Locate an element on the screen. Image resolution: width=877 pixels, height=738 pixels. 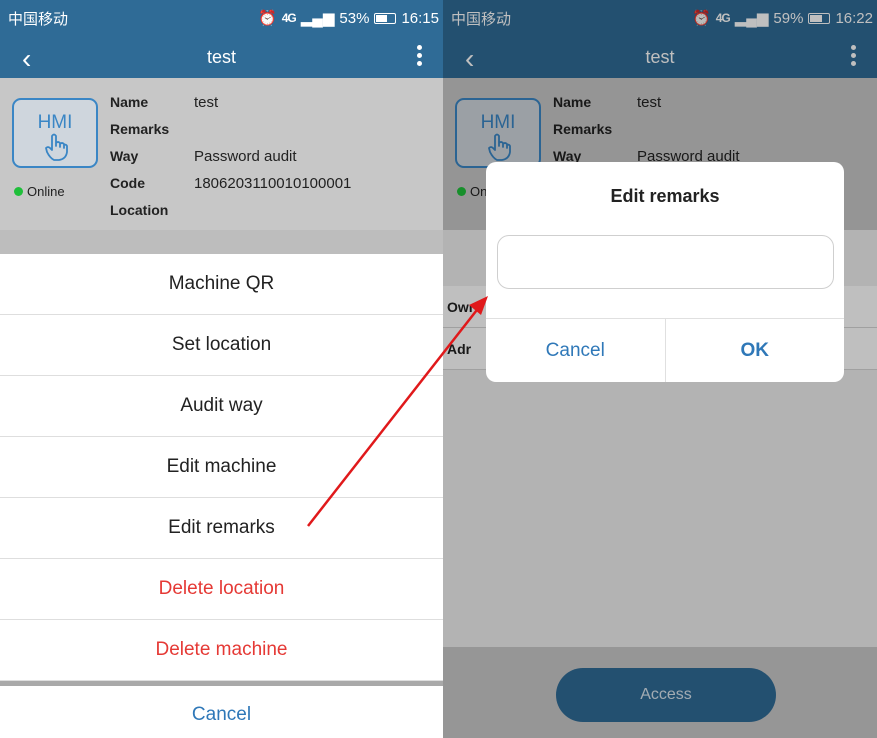
battery-icon is located at coordinates (385, 18).